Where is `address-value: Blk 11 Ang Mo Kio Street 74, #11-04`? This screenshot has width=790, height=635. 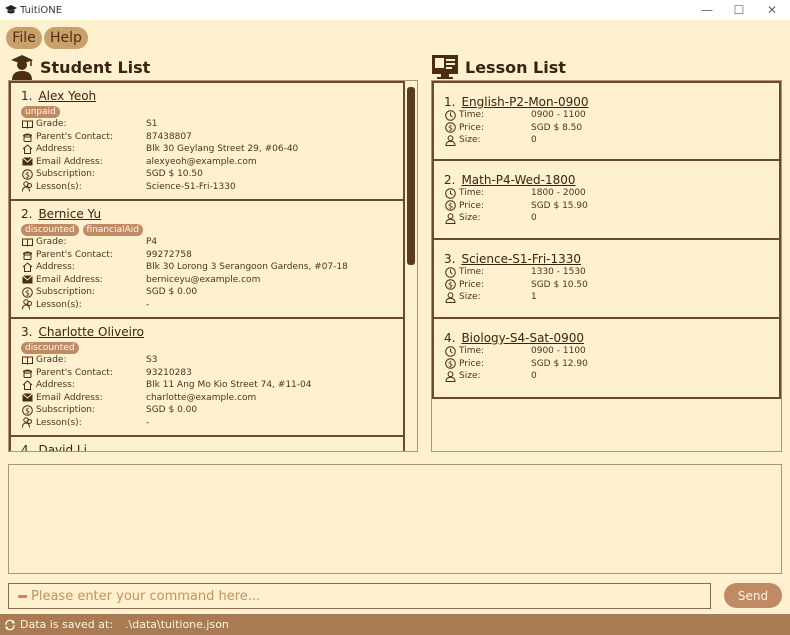
address-value: Blk 11 Ang Mo Kio Street 74, #11-04 is located at coordinates (229, 385).